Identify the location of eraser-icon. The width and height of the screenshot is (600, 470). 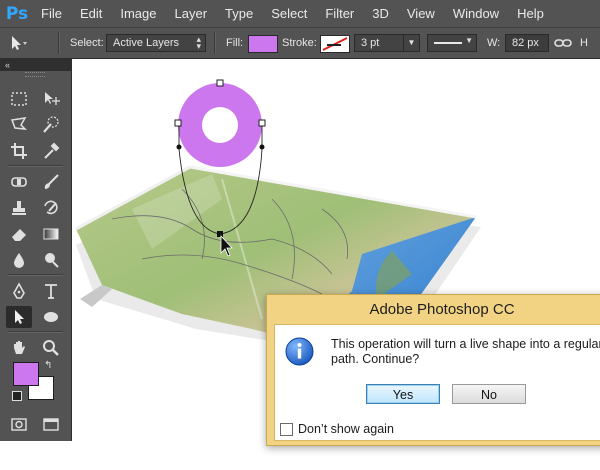
(19, 235).